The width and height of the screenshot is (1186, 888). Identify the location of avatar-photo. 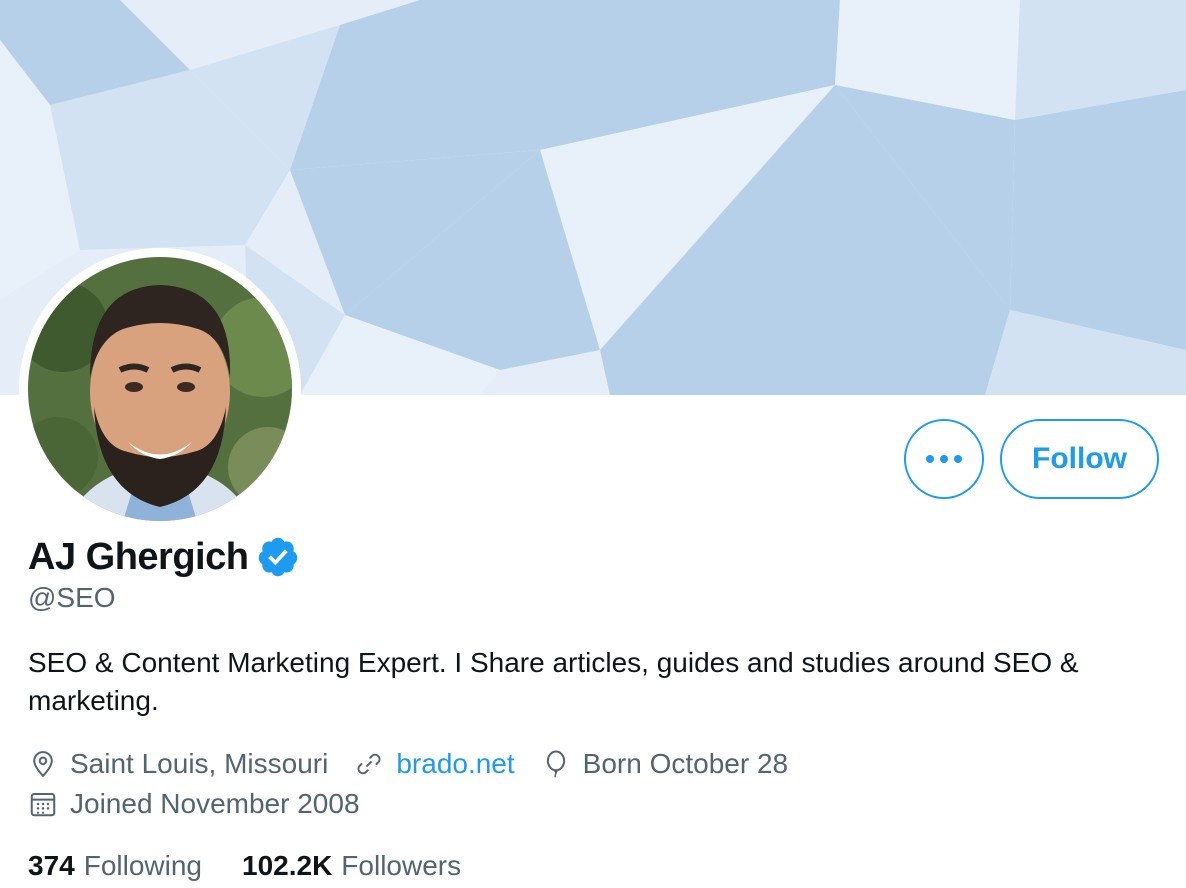
(160, 389).